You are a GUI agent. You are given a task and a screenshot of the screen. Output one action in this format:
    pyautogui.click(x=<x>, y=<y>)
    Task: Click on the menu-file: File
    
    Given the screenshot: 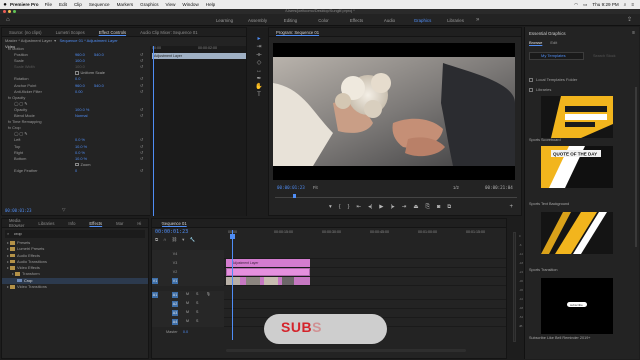 What is the action you would take?
    pyautogui.click(x=48, y=4)
    